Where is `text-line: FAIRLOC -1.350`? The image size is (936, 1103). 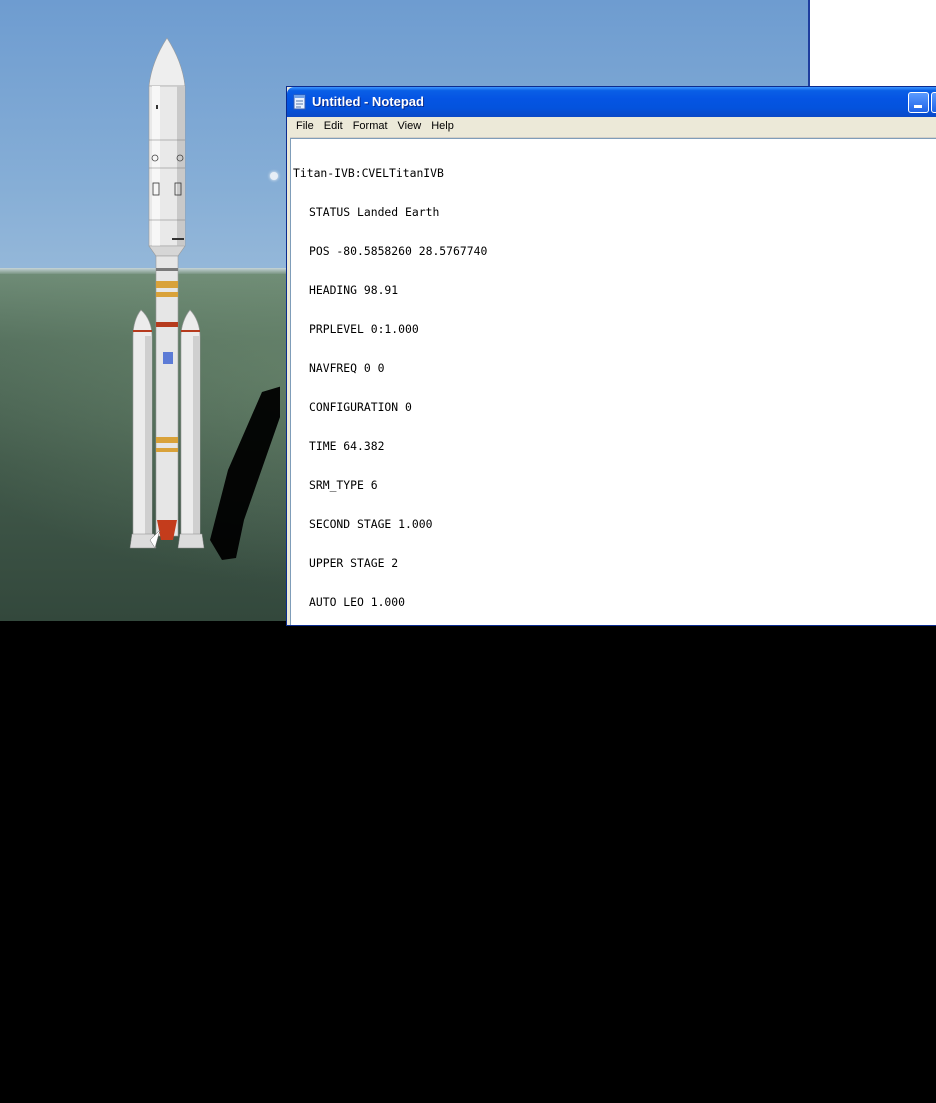 text-line: FAIRLOC -1.350 is located at coordinates (357, 914).